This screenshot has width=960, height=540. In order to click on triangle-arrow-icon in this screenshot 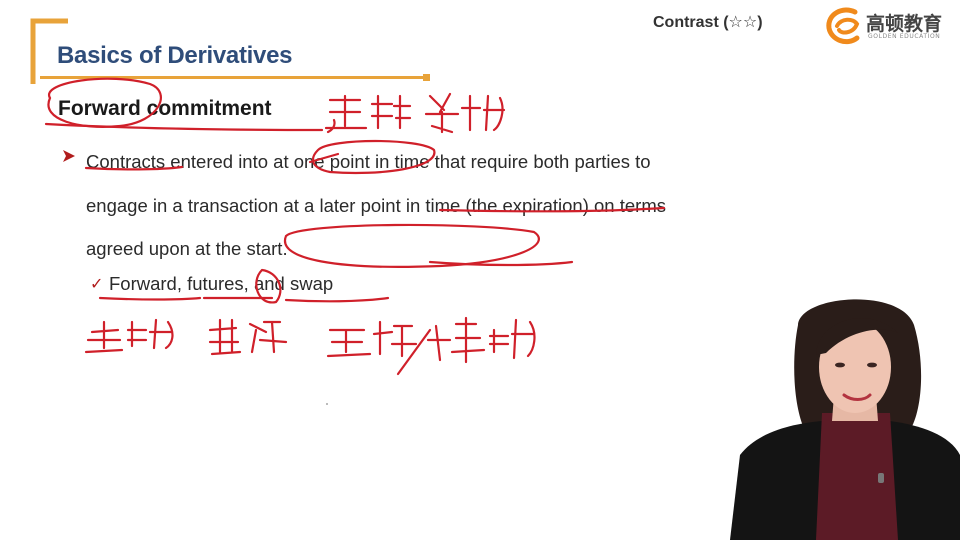, I will do `click(69, 156)`.